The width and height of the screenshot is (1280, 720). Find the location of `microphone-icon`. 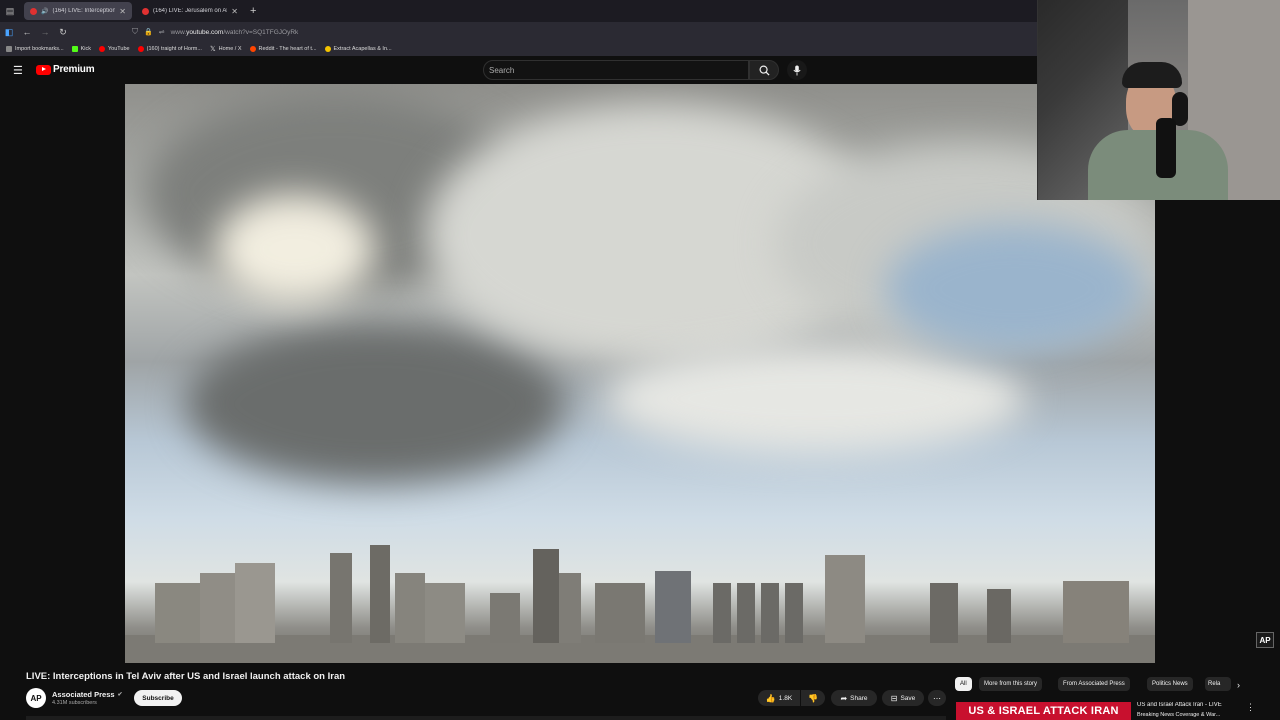

microphone-icon is located at coordinates (797, 70).